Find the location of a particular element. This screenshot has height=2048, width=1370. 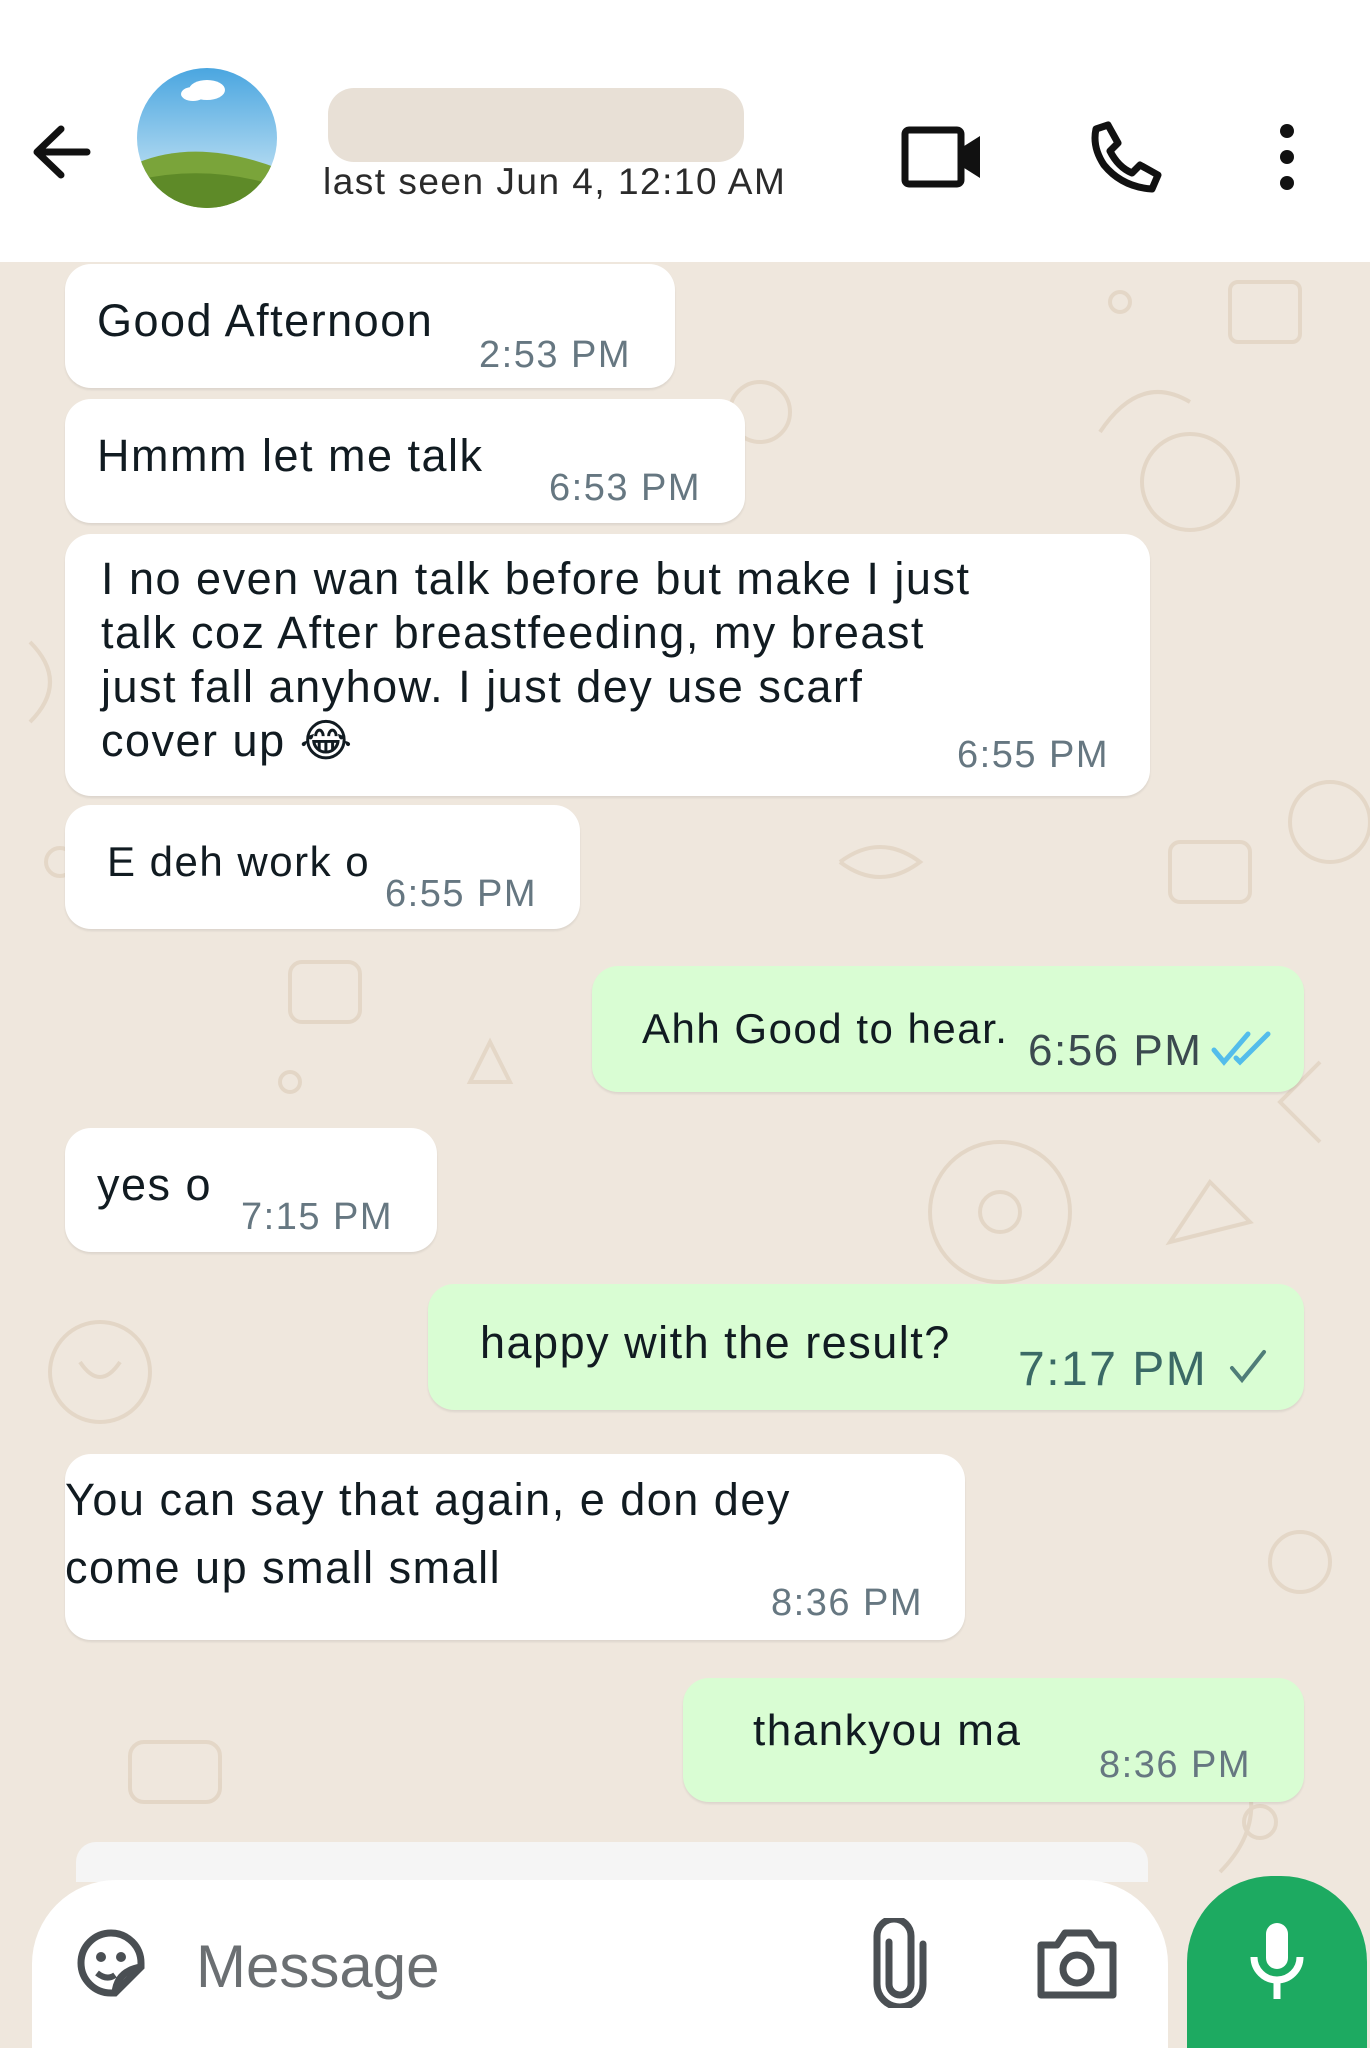

message-bubble-incoming: E deh work o 6:55 PM is located at coordinates (322, 867).